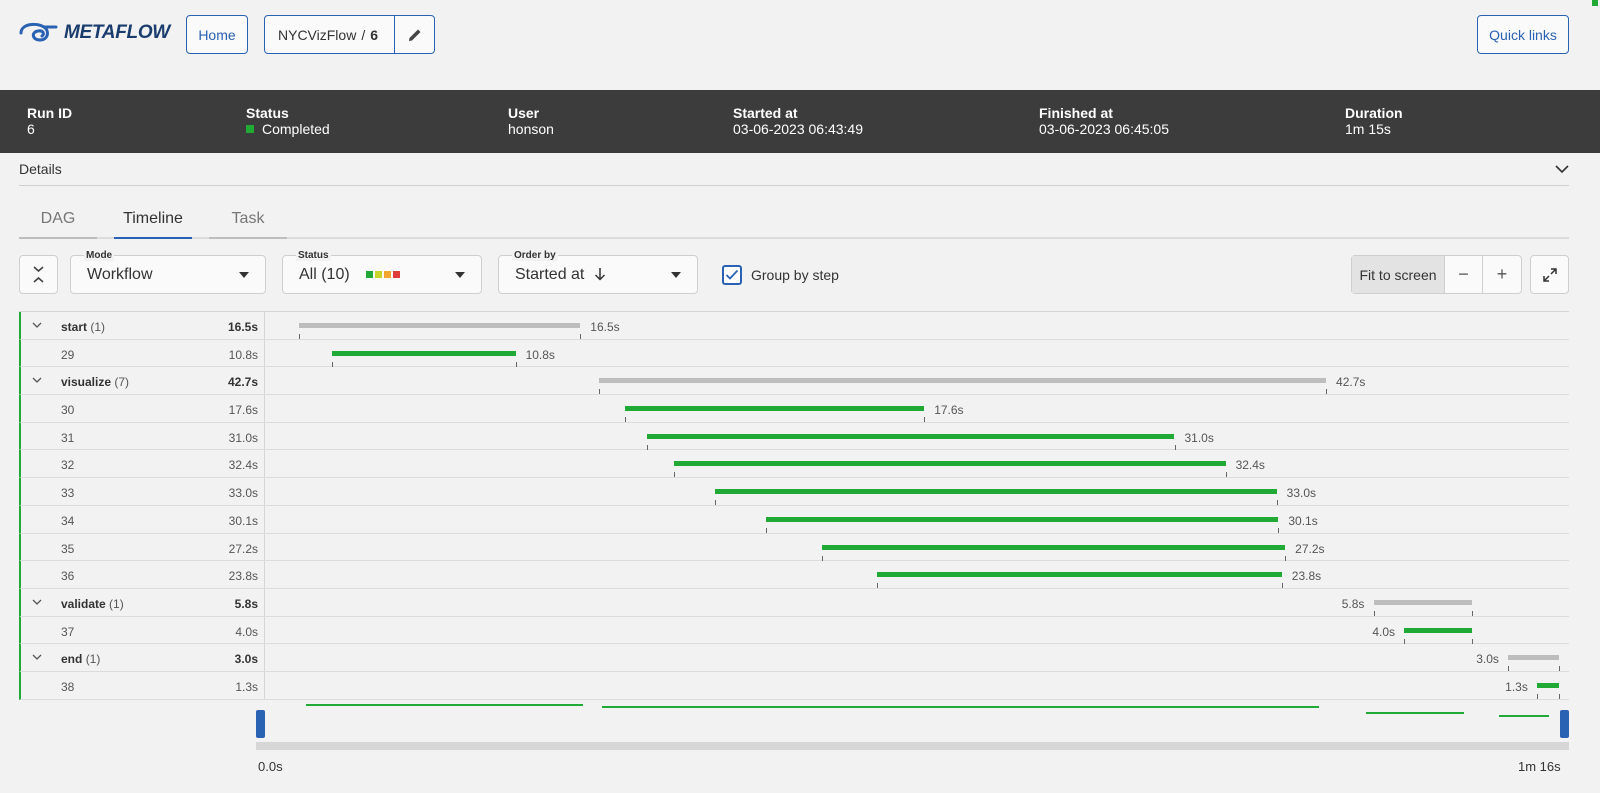  Describe the element at coordinates (1374, 113) in the screenshot. I see `duration-label: Duration` at that location.